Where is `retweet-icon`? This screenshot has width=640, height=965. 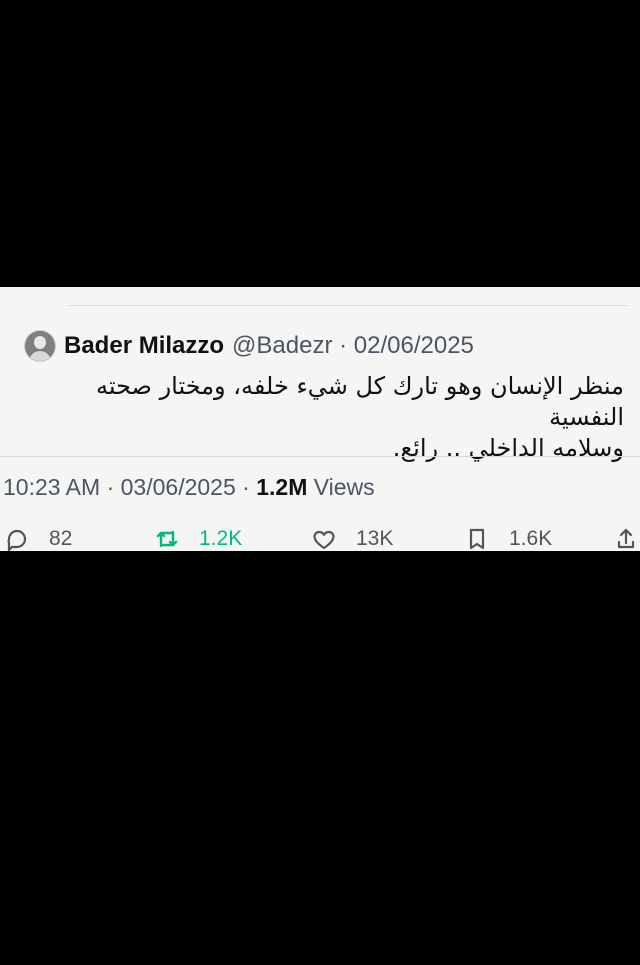
retweet-icon is located at coordinates (167, 539).